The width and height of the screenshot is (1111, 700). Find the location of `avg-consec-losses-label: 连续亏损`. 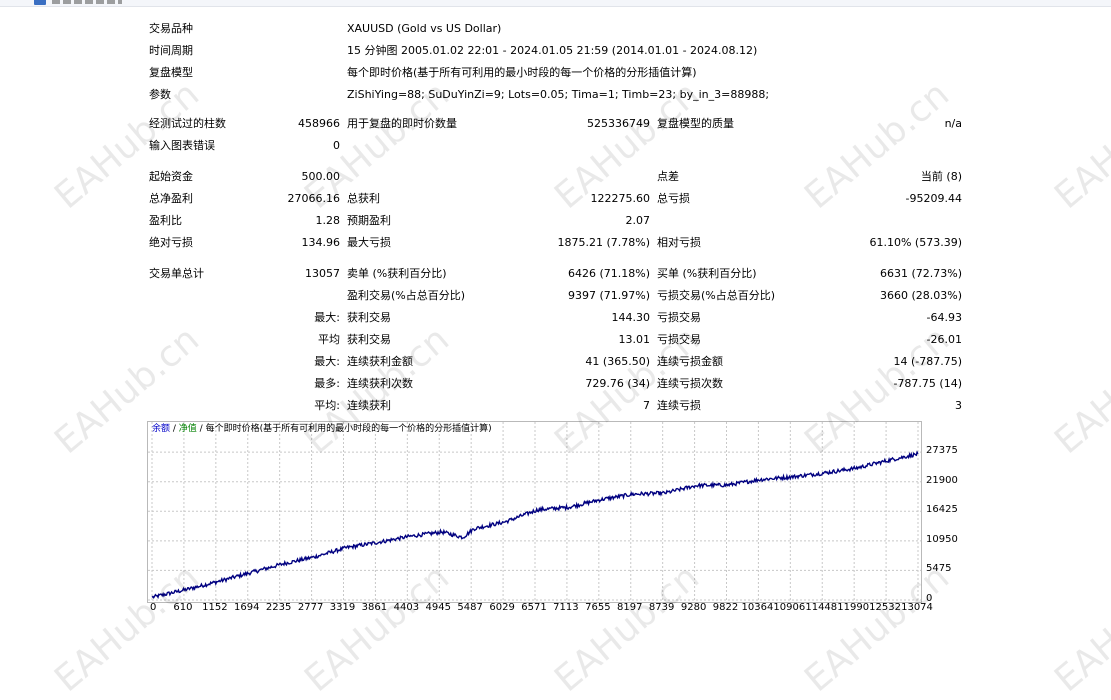

avg-consec-losses-label: 连续亏损 is located at coordinates (679, 405).